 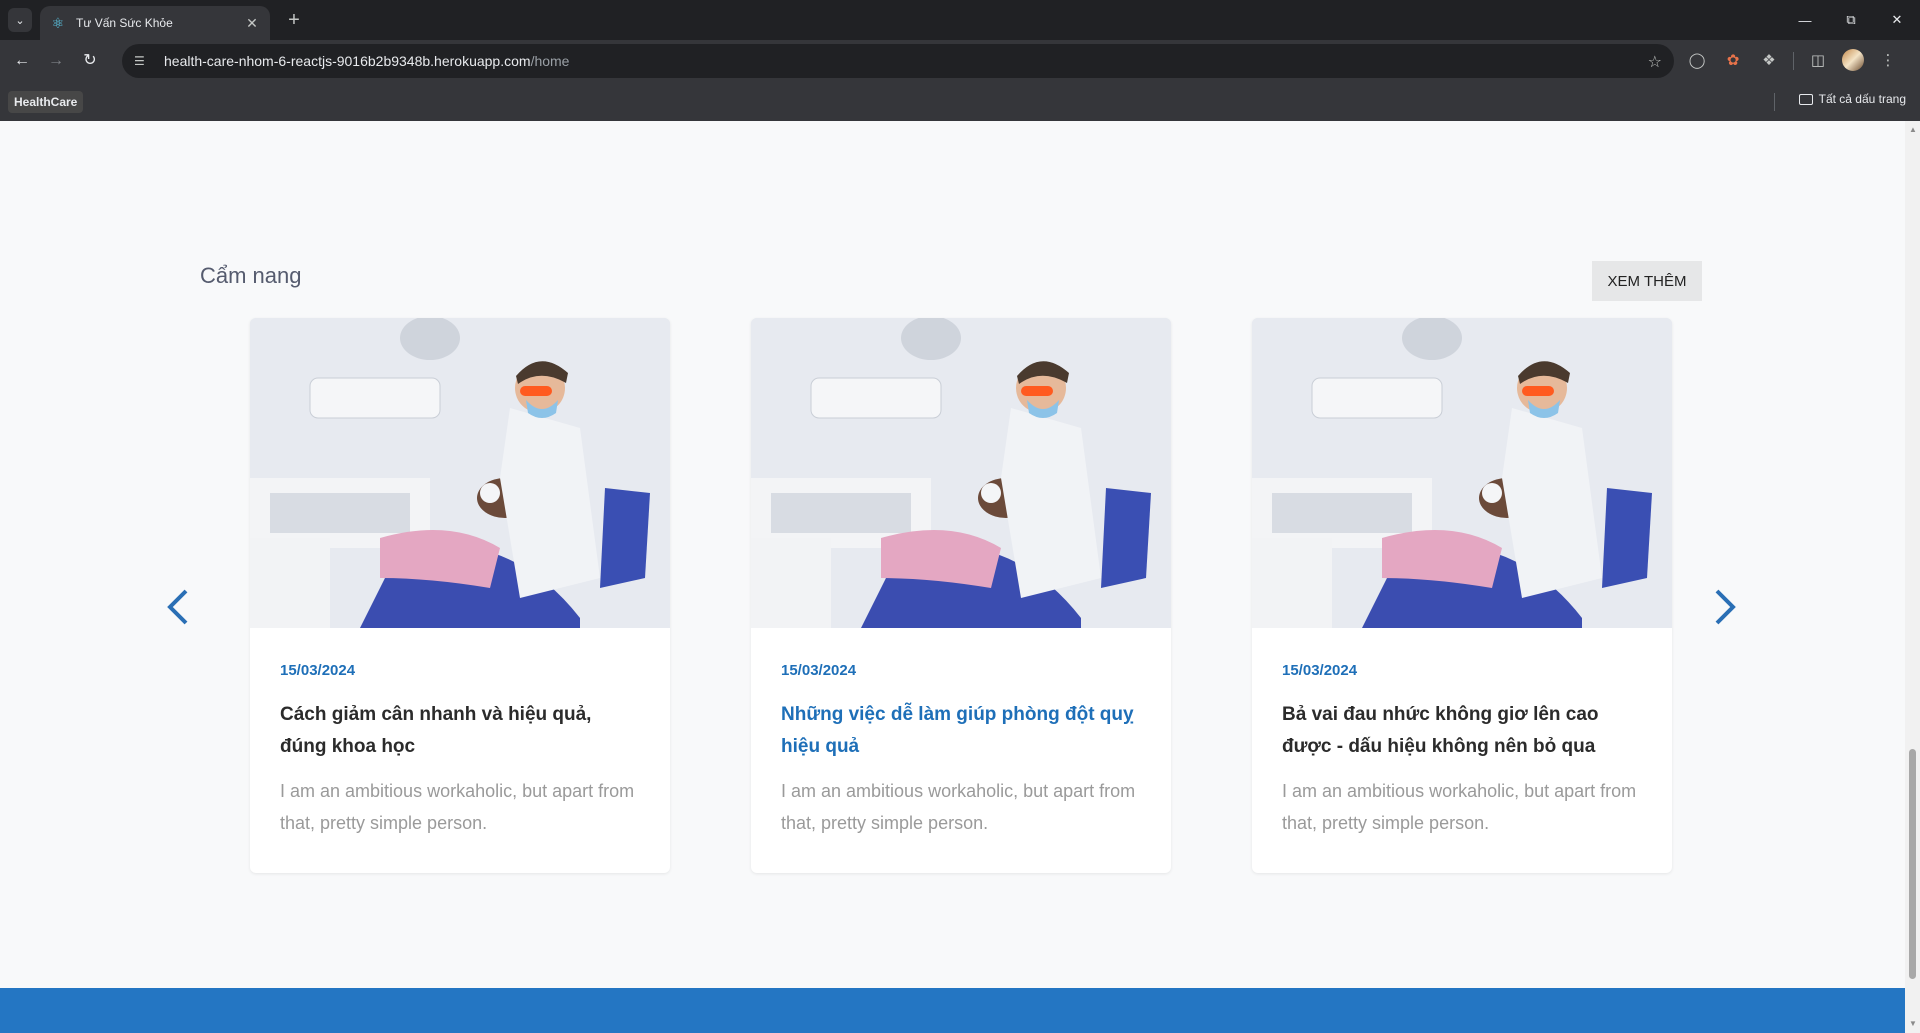 I want to click on url-path: /home, so click(x=550, y=61).